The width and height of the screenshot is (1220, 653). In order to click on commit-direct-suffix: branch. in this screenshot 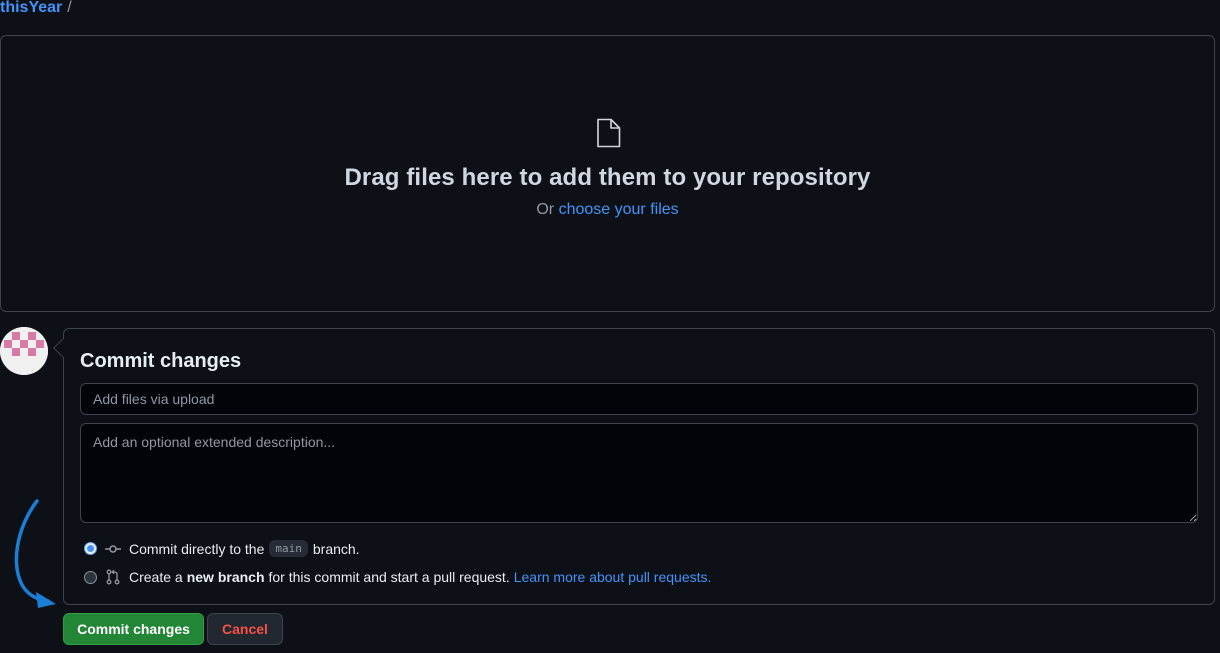, I will do `click(336, 548)`.